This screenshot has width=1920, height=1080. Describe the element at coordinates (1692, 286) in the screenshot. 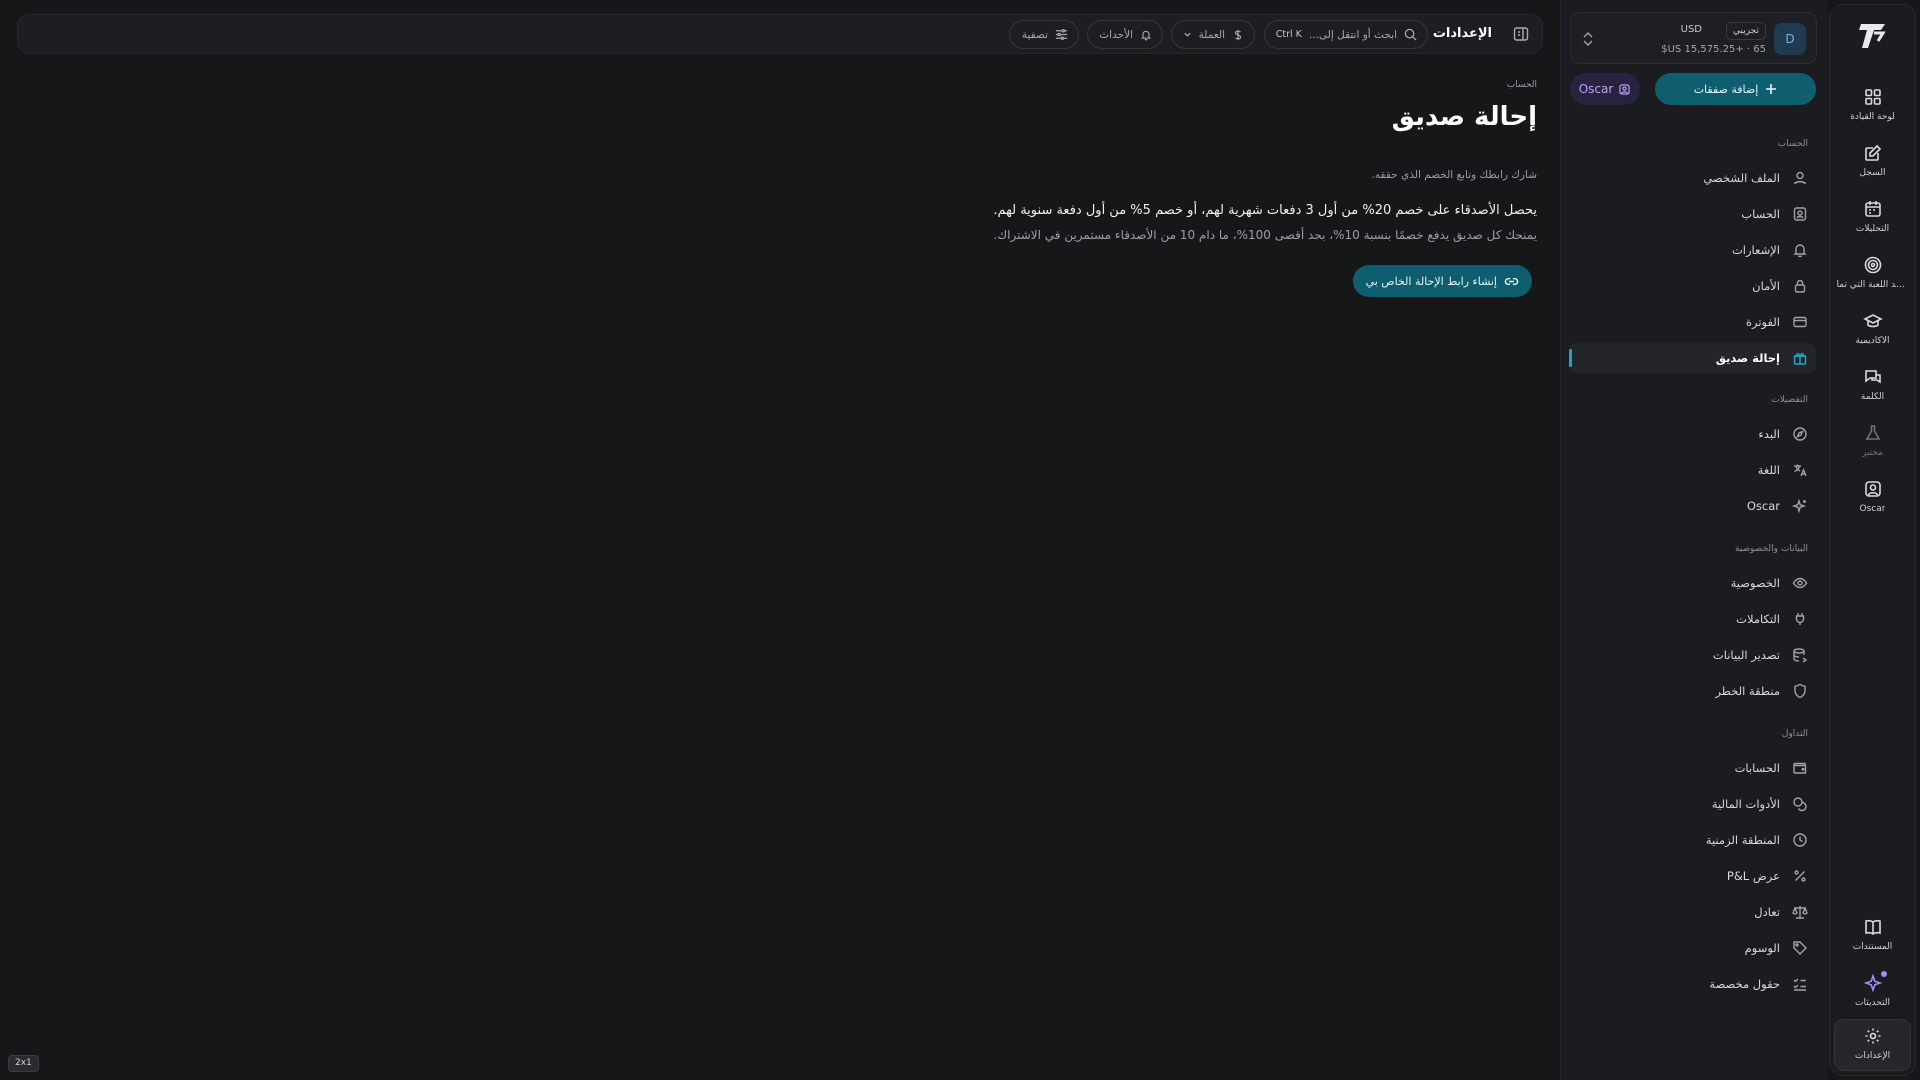

I see `nav-item-security: الأمان` at that location.